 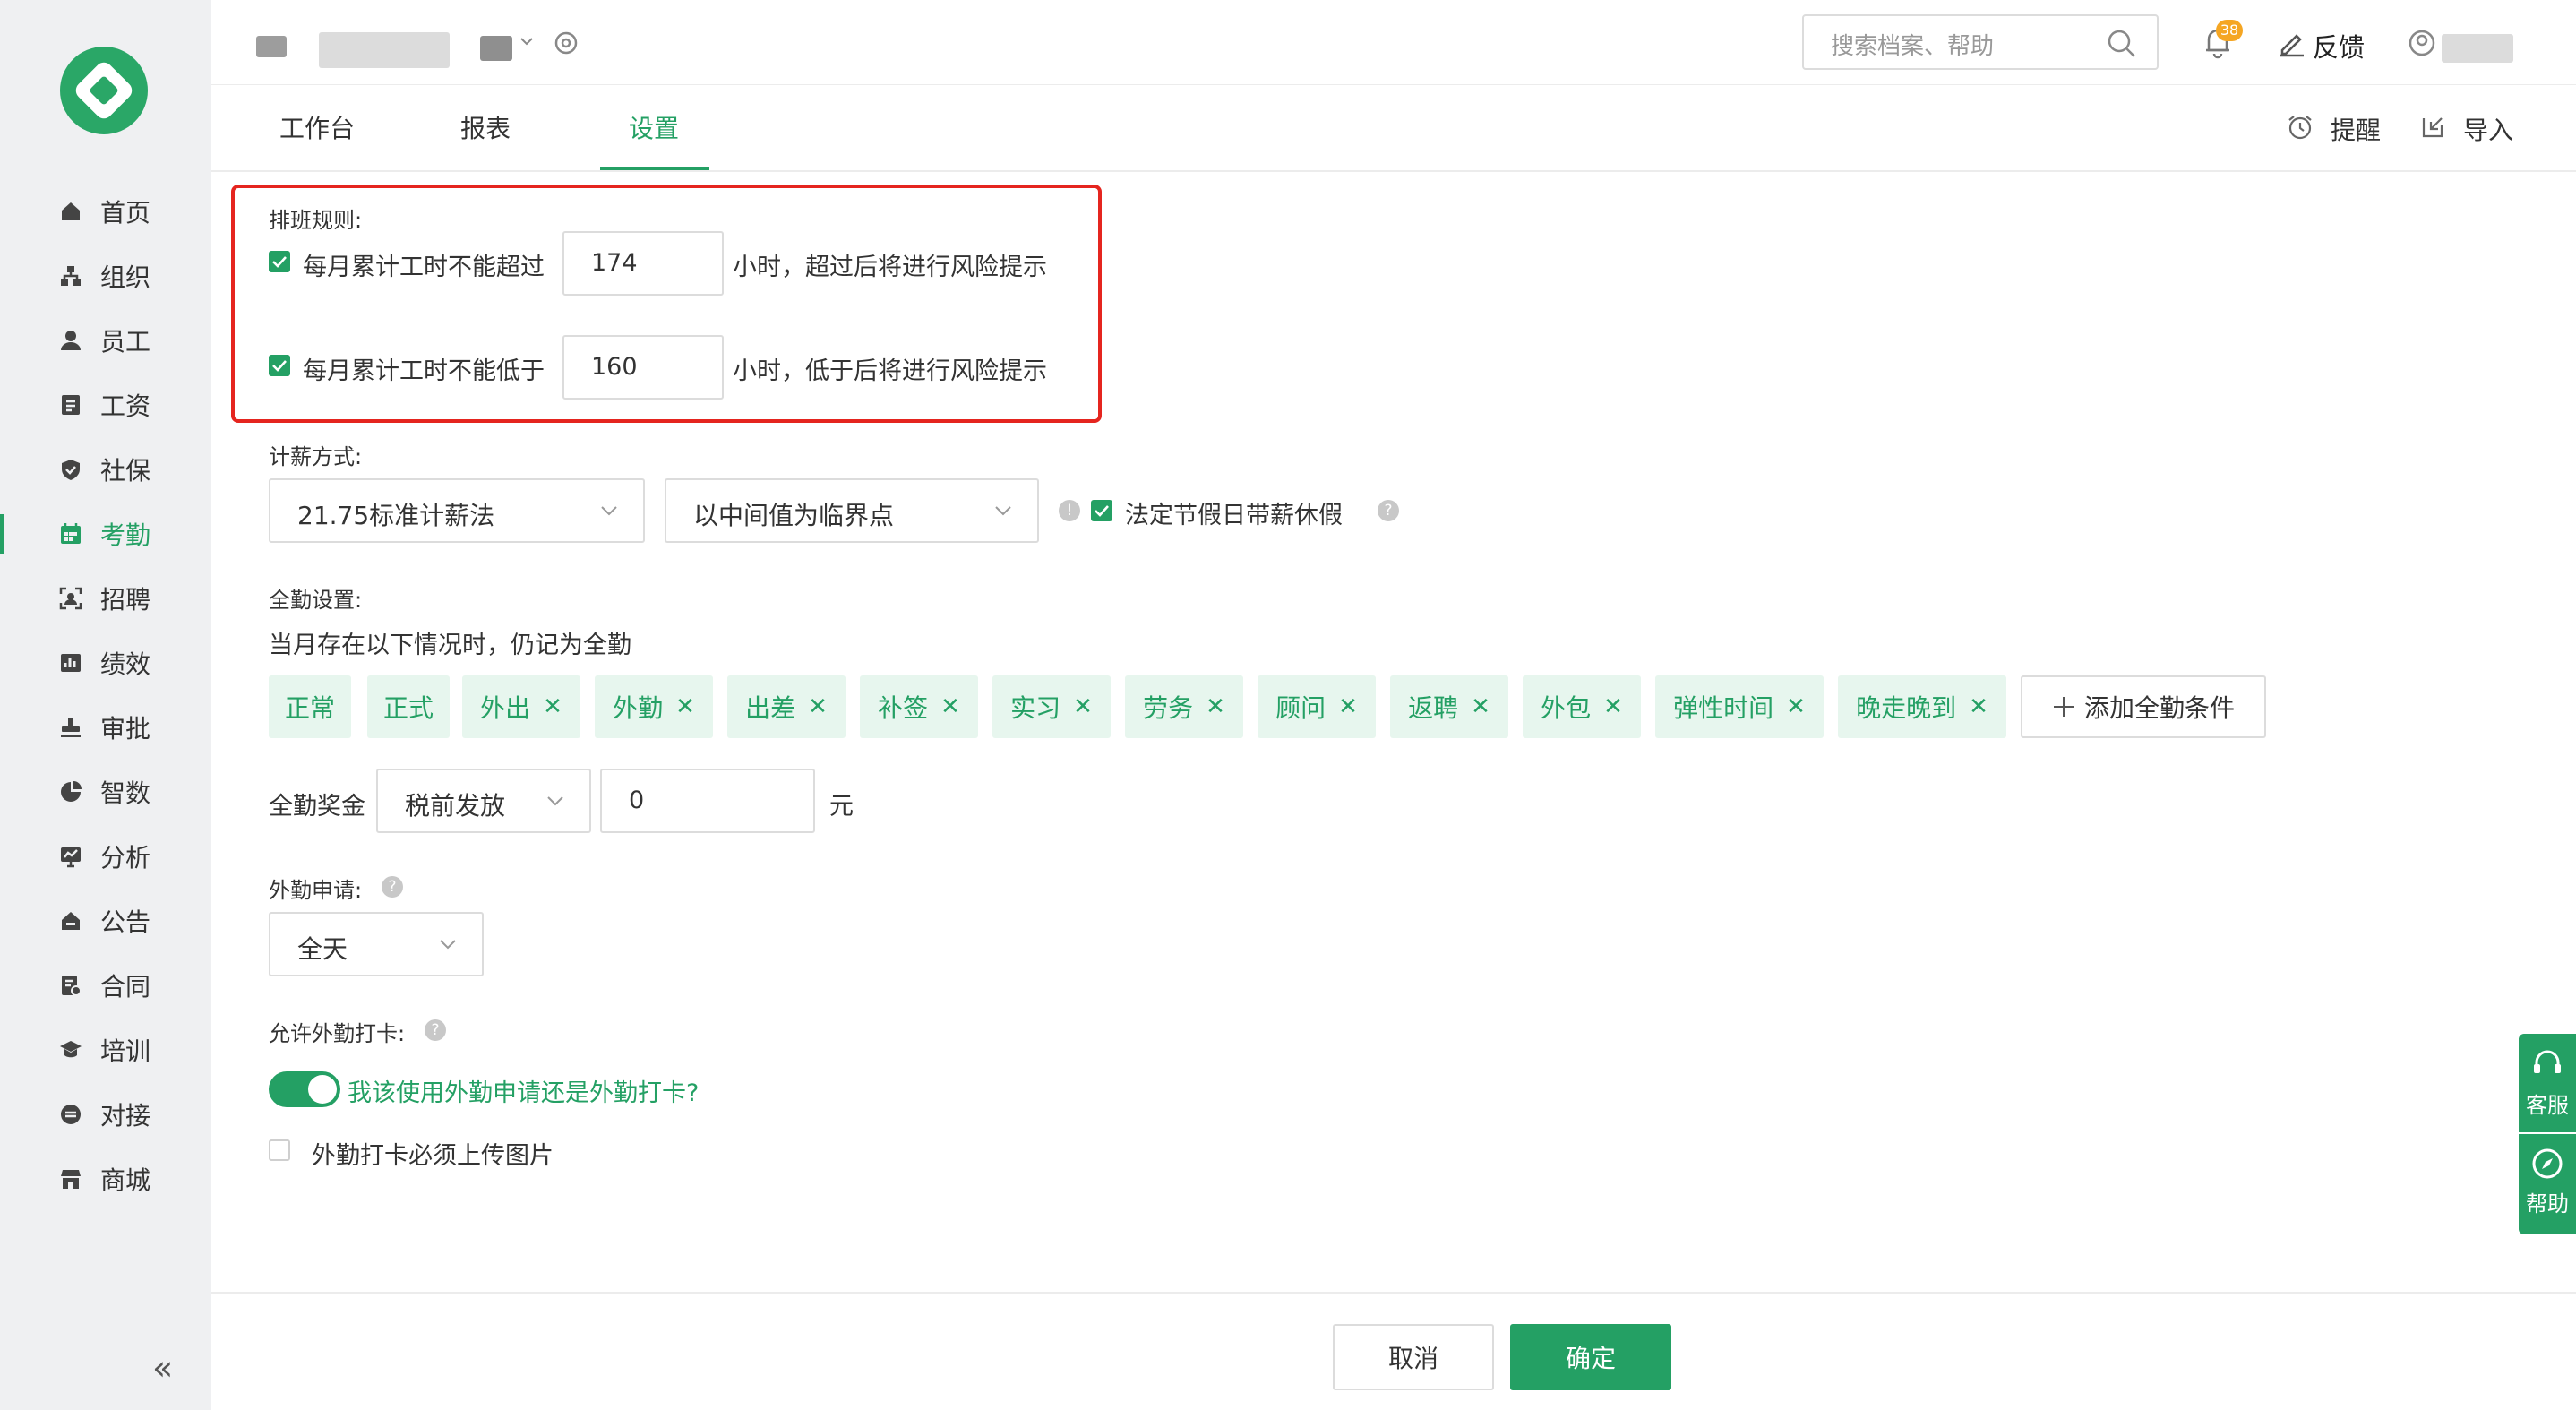 I want to click on contract-icon, so click(x=70, y=985).